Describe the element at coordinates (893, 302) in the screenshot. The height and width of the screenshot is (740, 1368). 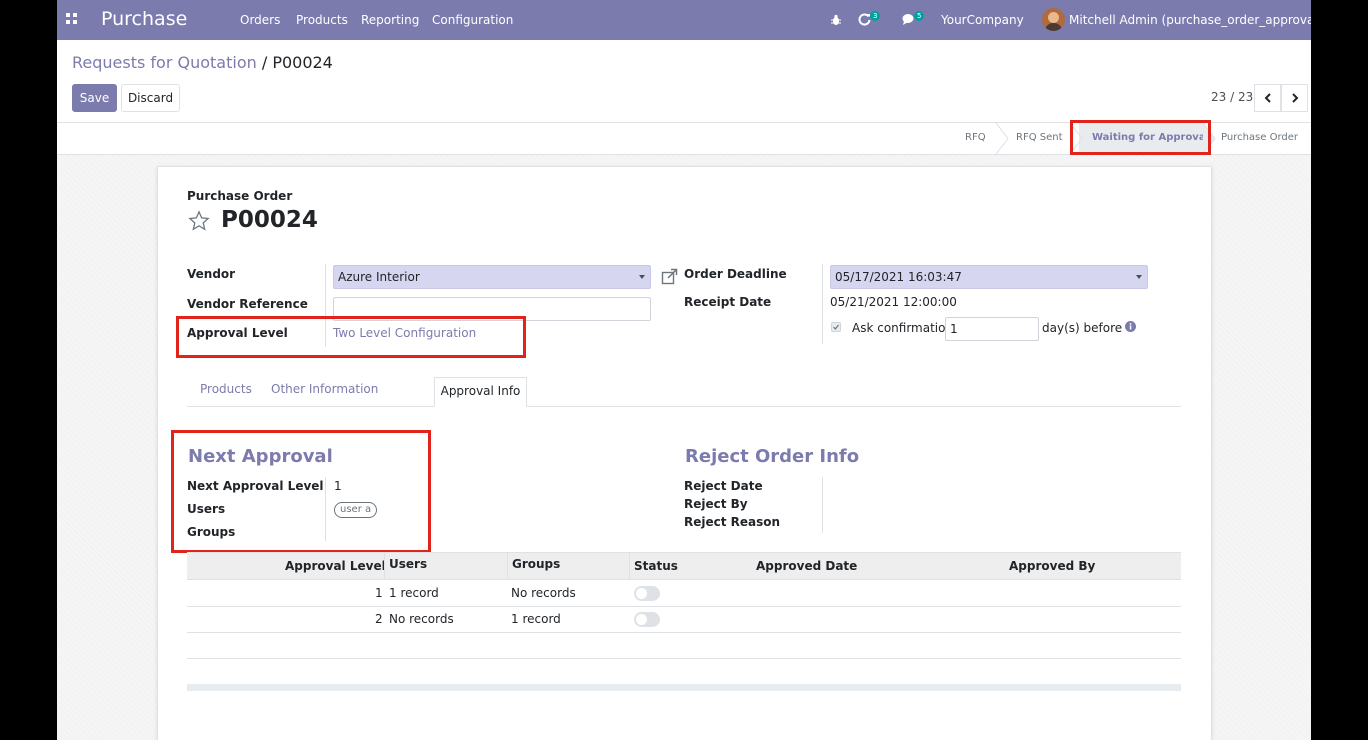
I see `receipt-date-value: 05/21/2021 12:00:00` at that location.